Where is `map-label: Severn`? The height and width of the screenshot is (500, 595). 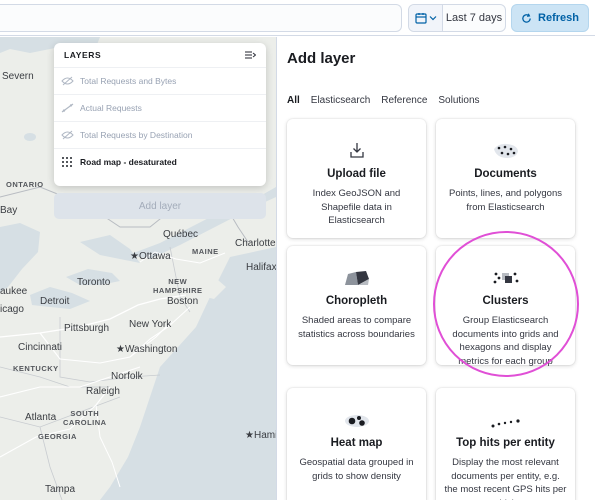 map-label: Severn is located at coordinates (18, 76).